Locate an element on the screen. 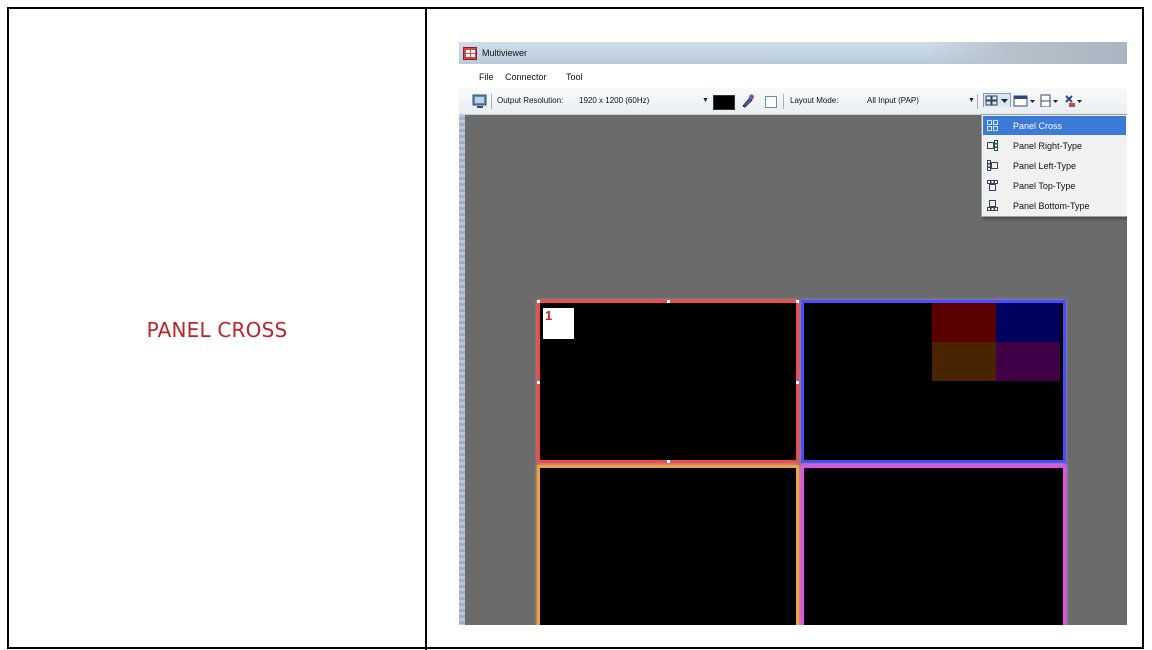 This screenshot has height=650, width=1152. output-resolution-label: Output Resolution: is located at coordinates (530, 100).